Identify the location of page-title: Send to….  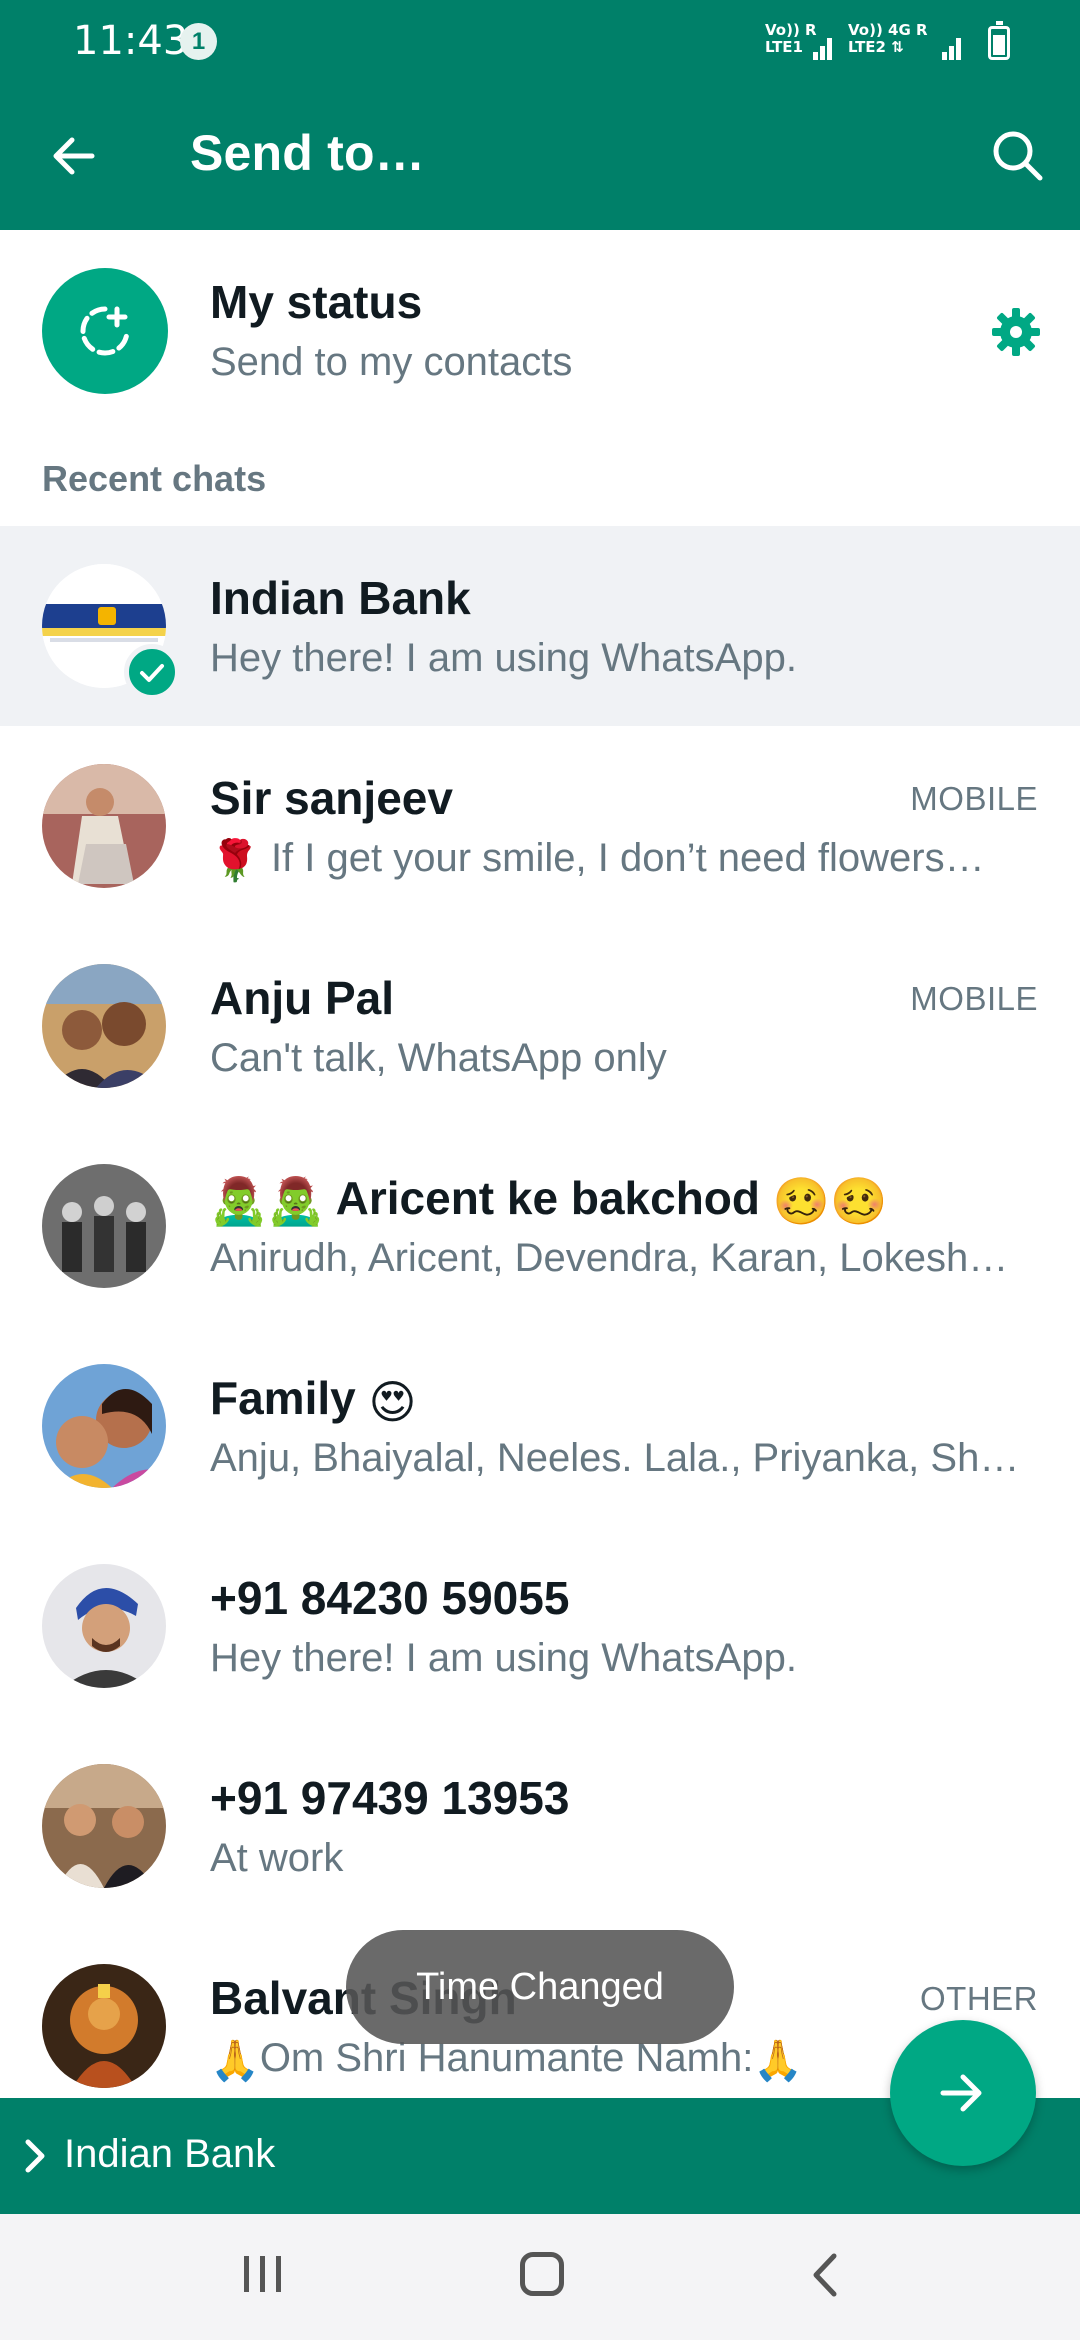
(307, 153).